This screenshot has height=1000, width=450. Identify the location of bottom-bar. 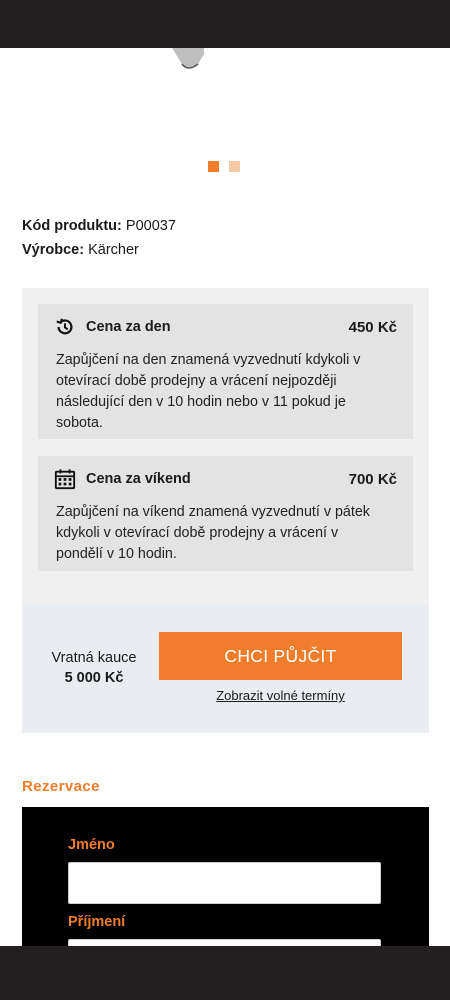
(225, 973).